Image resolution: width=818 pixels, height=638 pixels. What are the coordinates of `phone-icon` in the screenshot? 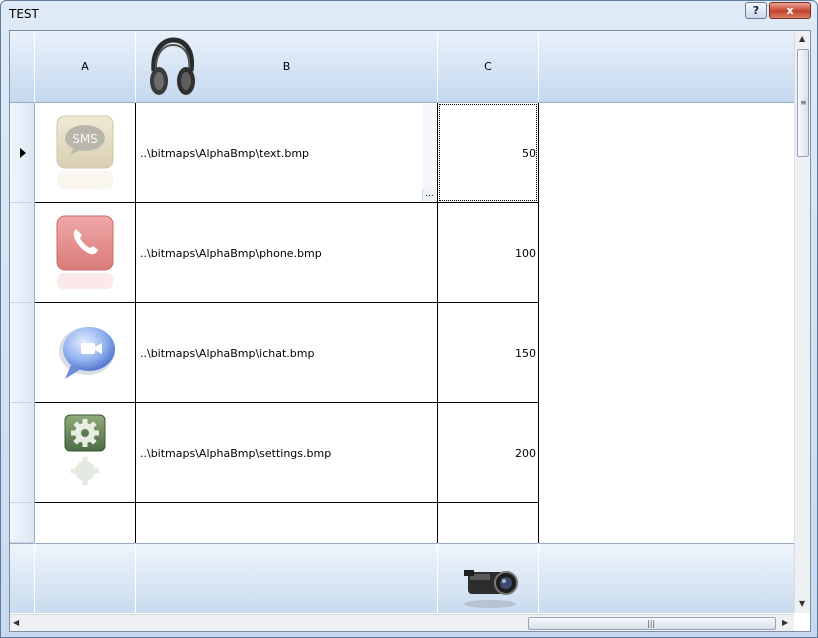 It's located at (85, 252).